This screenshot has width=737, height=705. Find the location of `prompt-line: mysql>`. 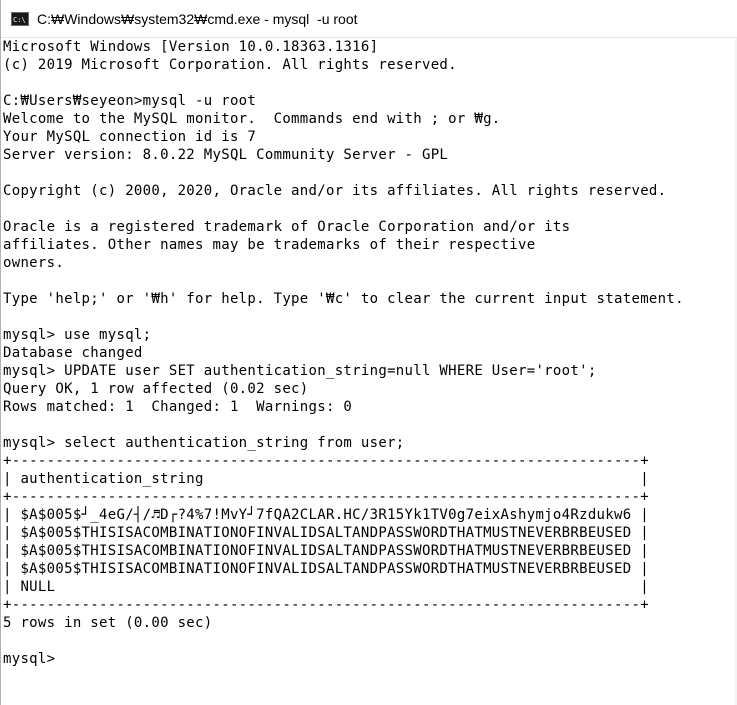

prompt-line: mysql> is located at coordinates (29, 659).